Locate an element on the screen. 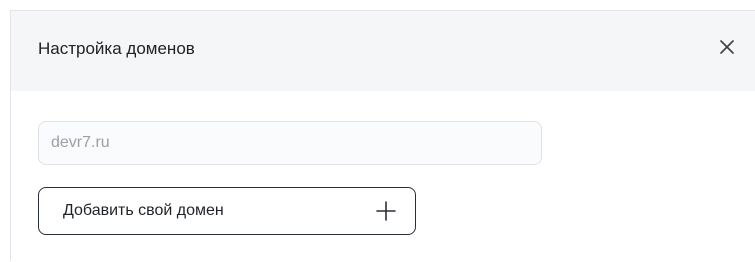 The image size is (755, 262). dialog-title: Настройка доменов is located at coordinates (116, 48).